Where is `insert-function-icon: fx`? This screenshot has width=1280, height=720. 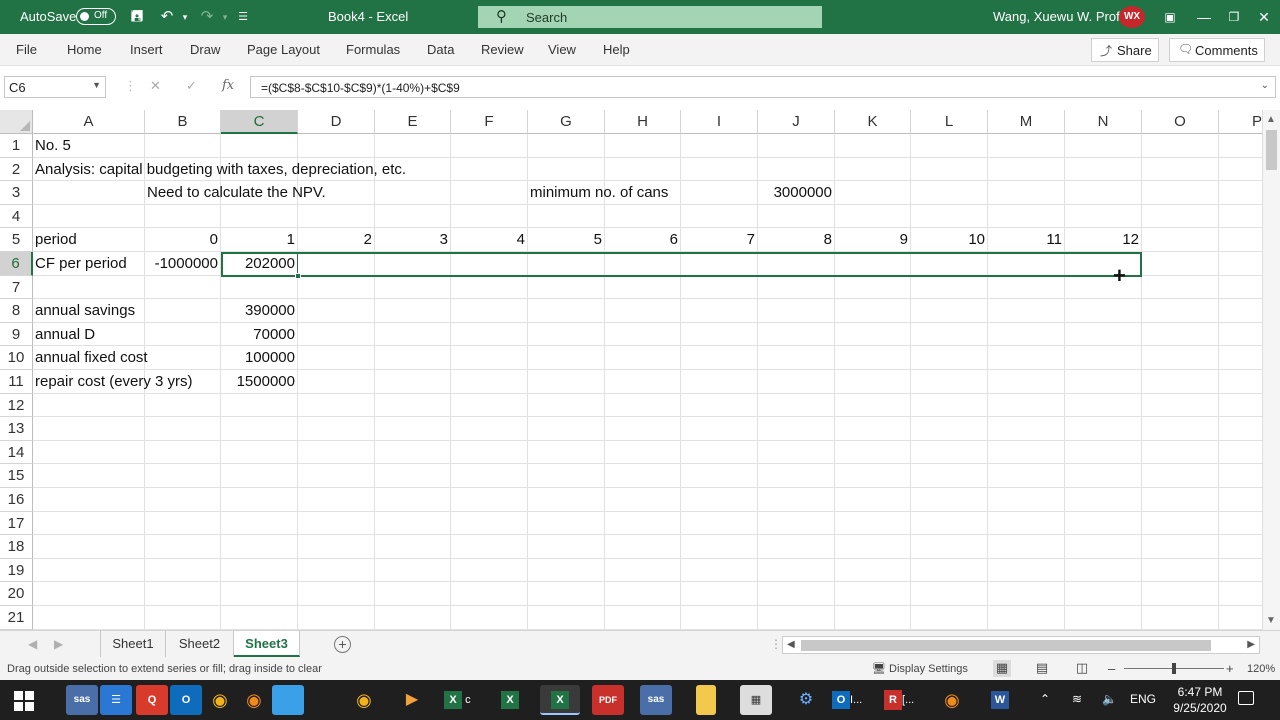
insert-function-icon: fx is located at coordinates (228, 85).